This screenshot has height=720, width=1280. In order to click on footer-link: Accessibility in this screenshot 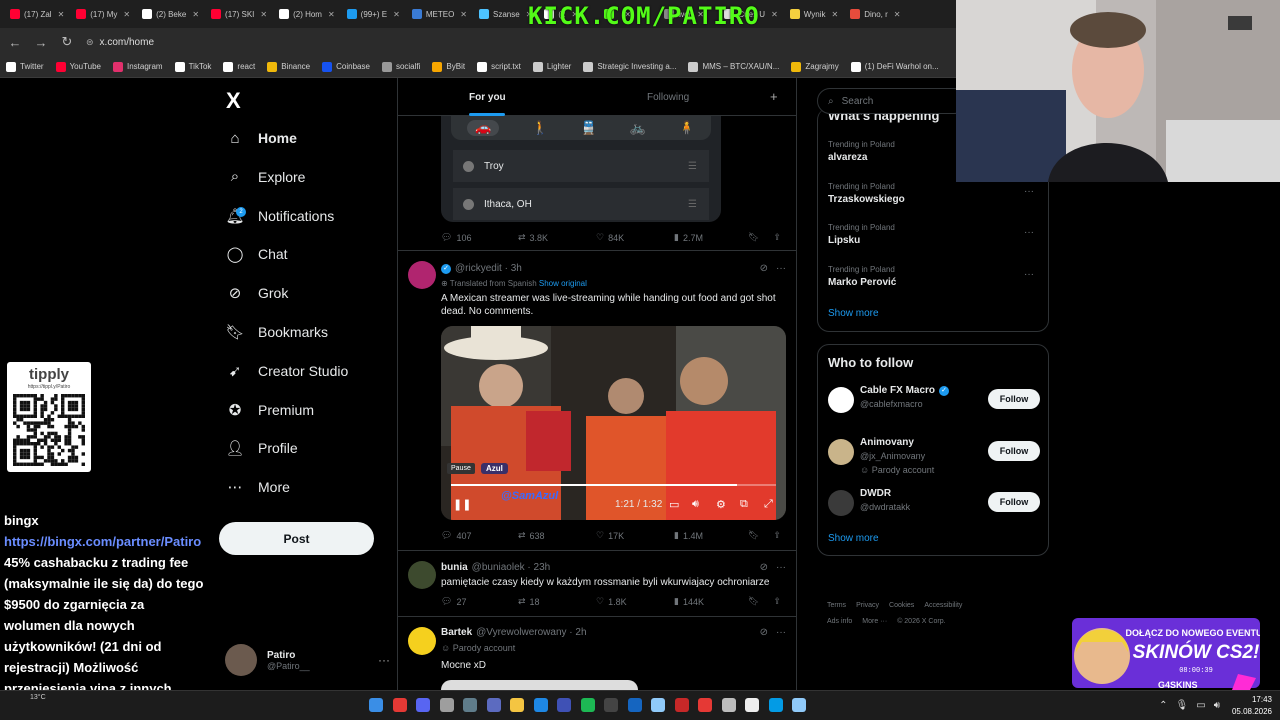, I will do `click(943, 605)`.